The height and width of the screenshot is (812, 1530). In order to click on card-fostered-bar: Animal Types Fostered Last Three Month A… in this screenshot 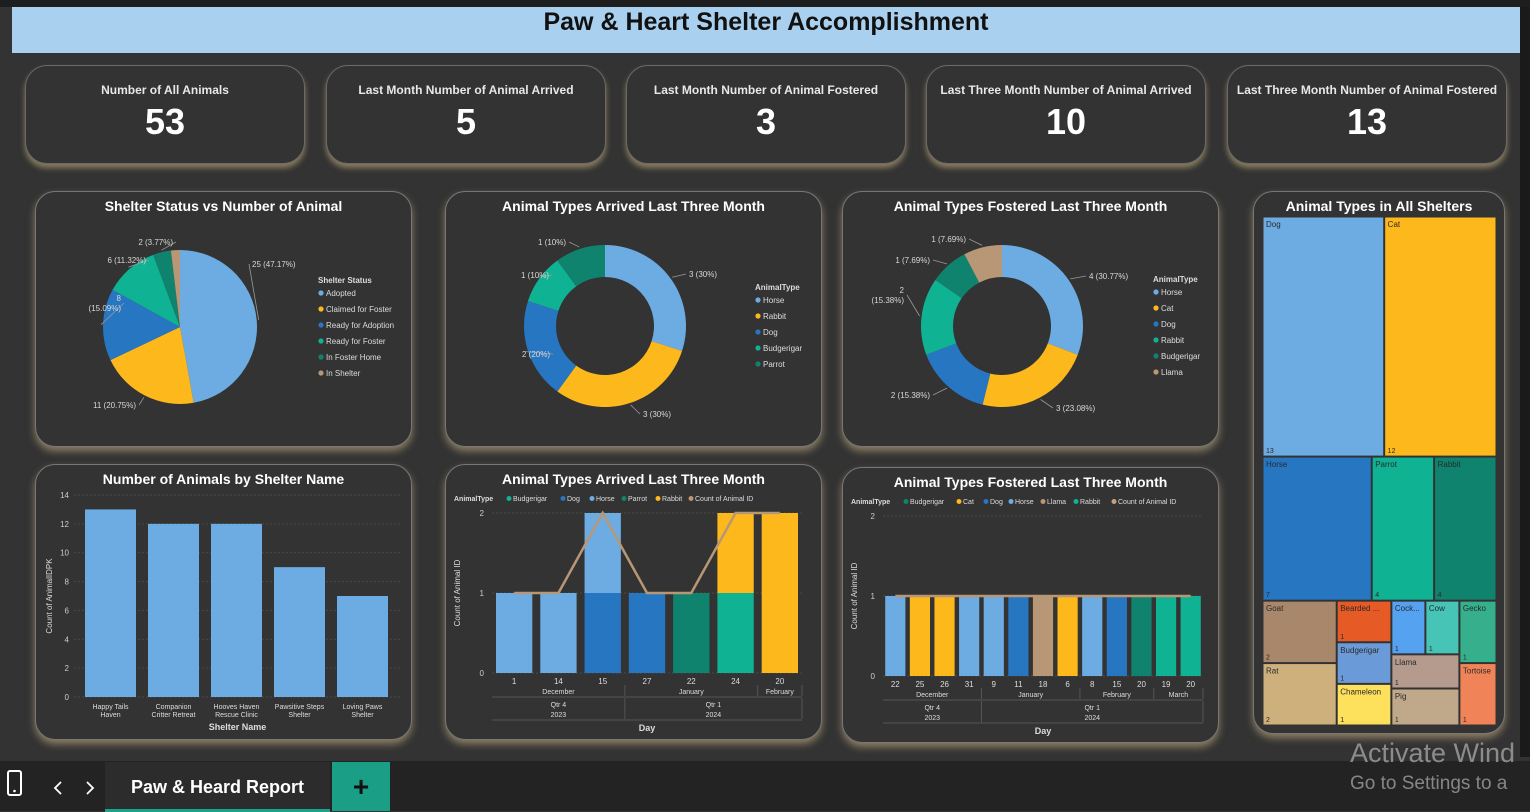, I will do `click(1030, 605)`.